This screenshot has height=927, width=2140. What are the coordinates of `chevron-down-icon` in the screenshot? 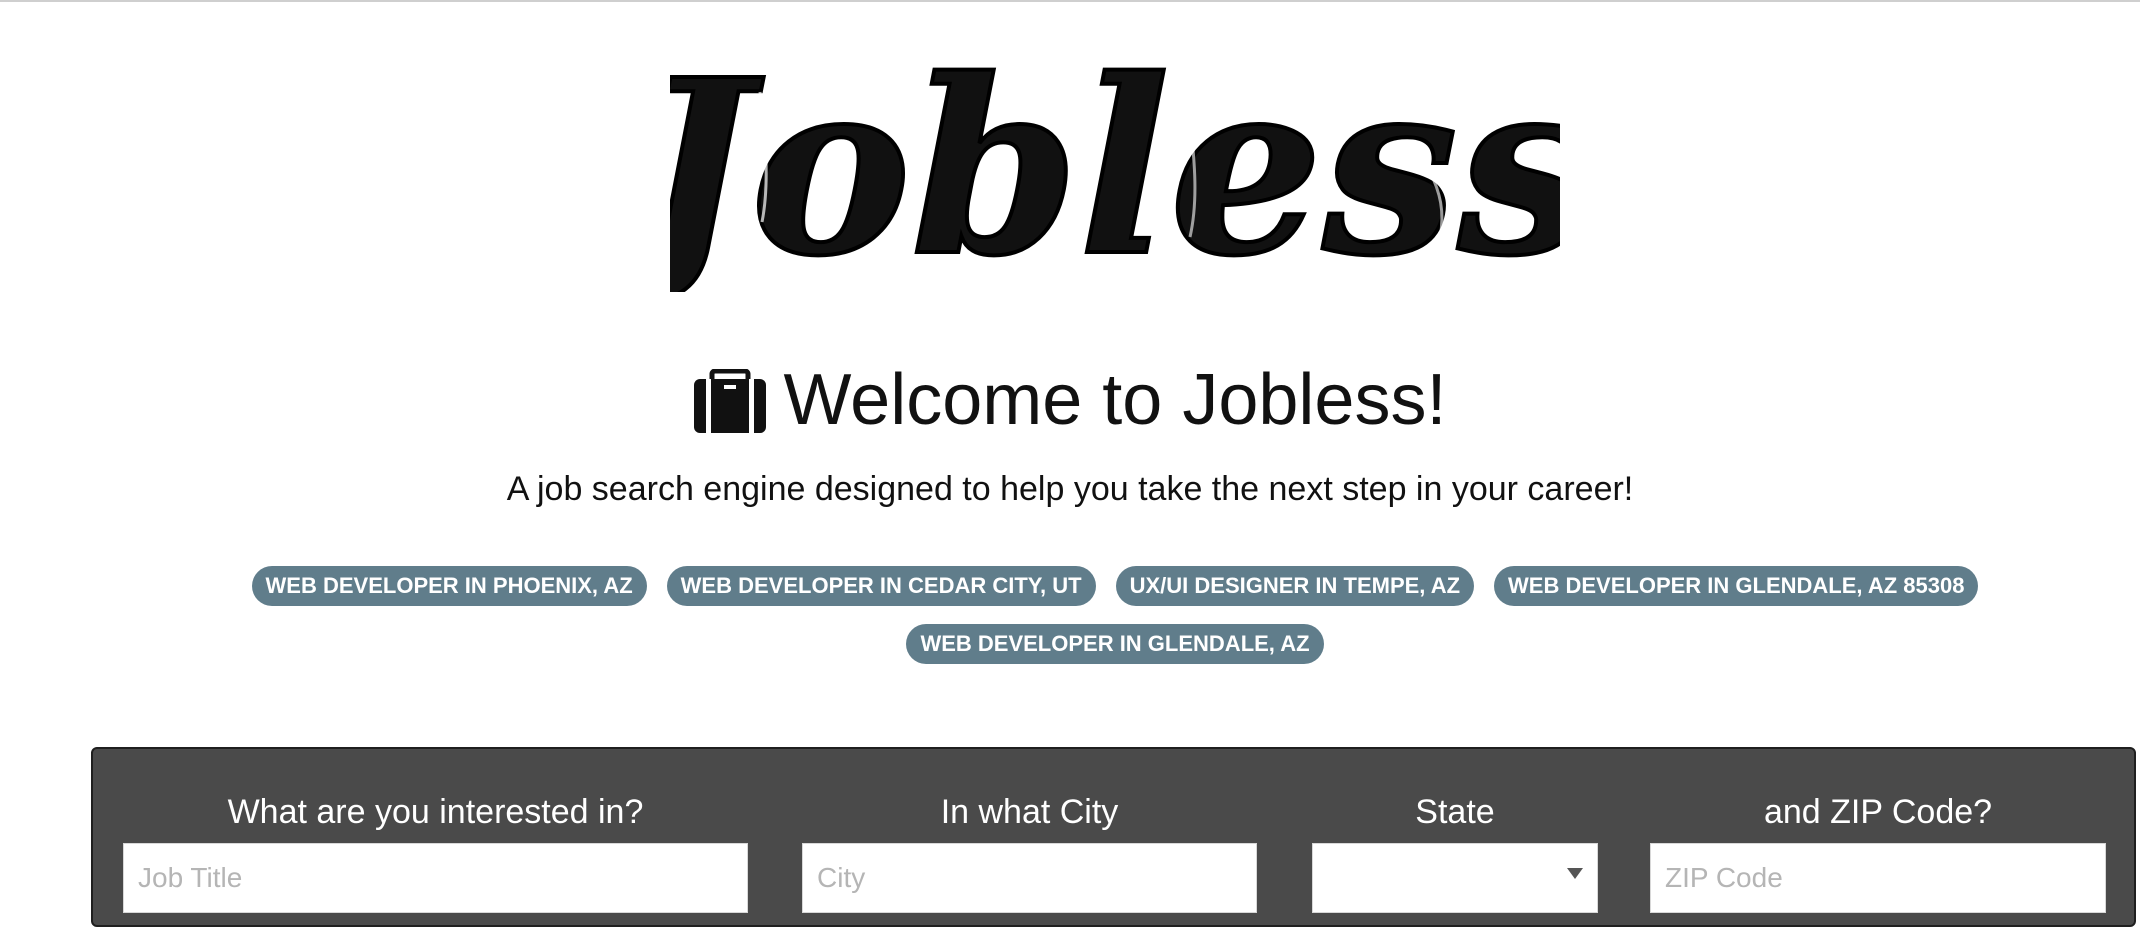 It's located at (1575, 873).